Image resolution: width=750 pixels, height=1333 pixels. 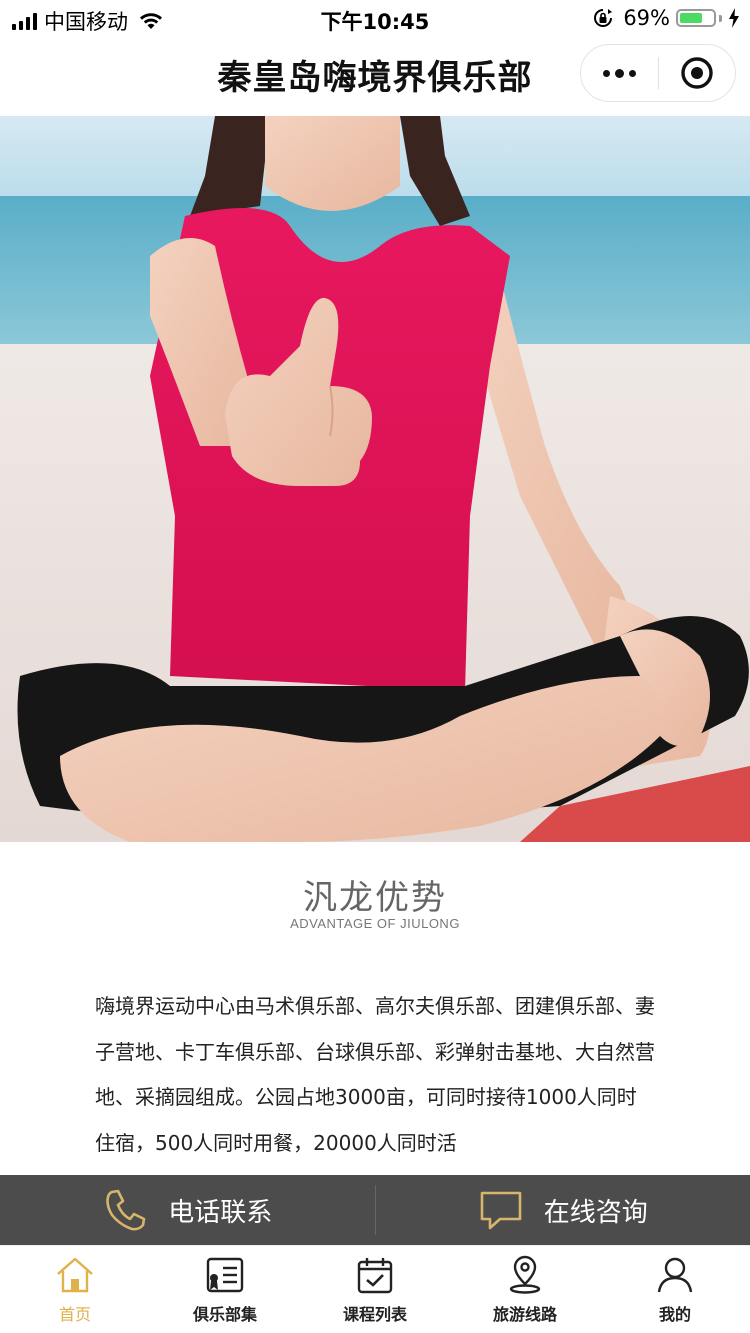 I want to click on tab-me: 我的, so click(x=675, y=1289).